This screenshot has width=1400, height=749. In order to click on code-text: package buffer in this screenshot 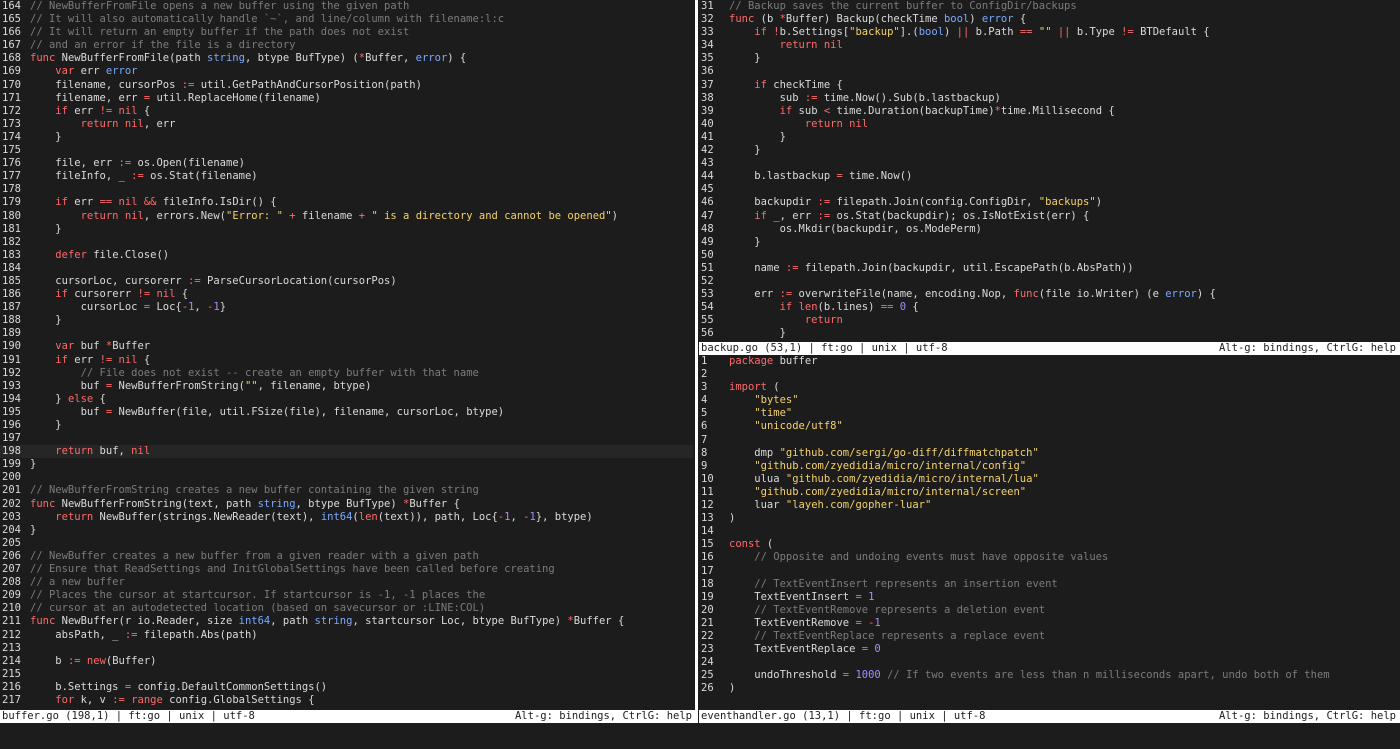, I will do `click(1064, 361)`.